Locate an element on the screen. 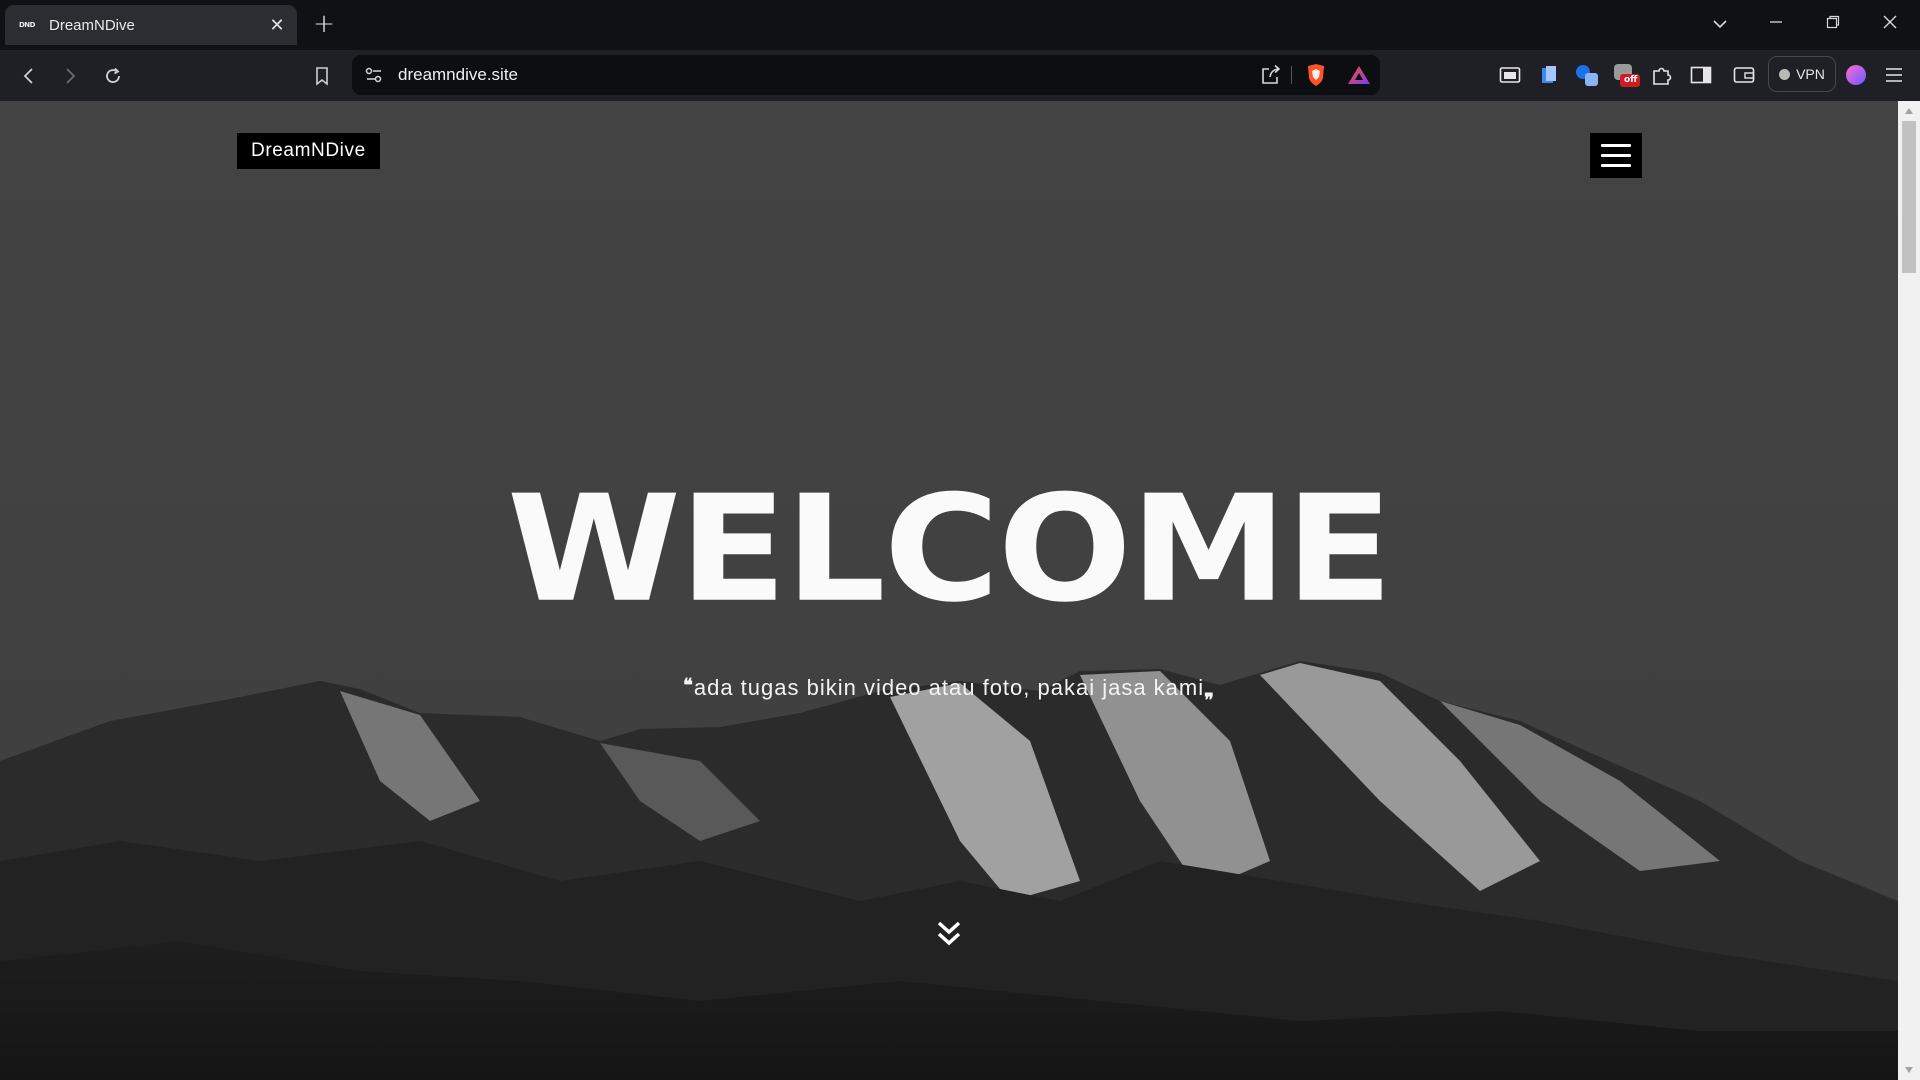 This screenshot has height=1080, width=1920. hamburger-menu-button is located at coordinates (1616, 155).